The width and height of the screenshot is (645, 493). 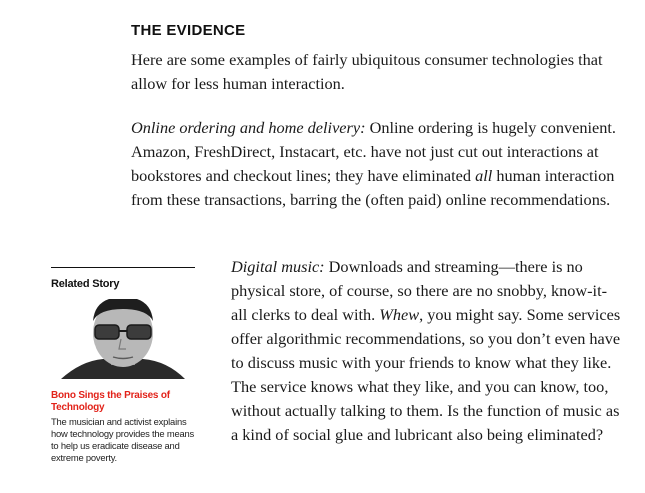 What do you see at coordinates (248, 127) in the screenshot?
I see `online-ordering-lead: Online ordering and home delivery:` at bounding box center [248, 127].